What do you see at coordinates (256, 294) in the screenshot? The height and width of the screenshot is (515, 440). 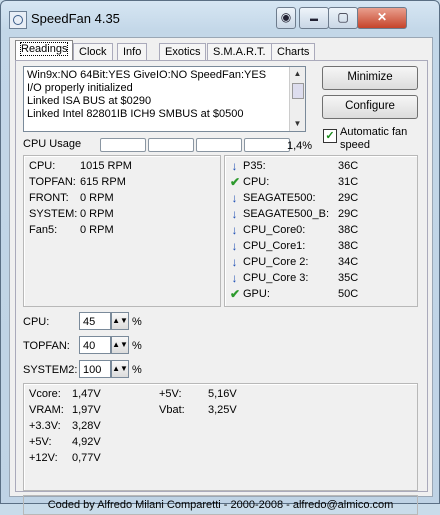 I see `temp-name: GPU:` at bounding box center [256, 294].